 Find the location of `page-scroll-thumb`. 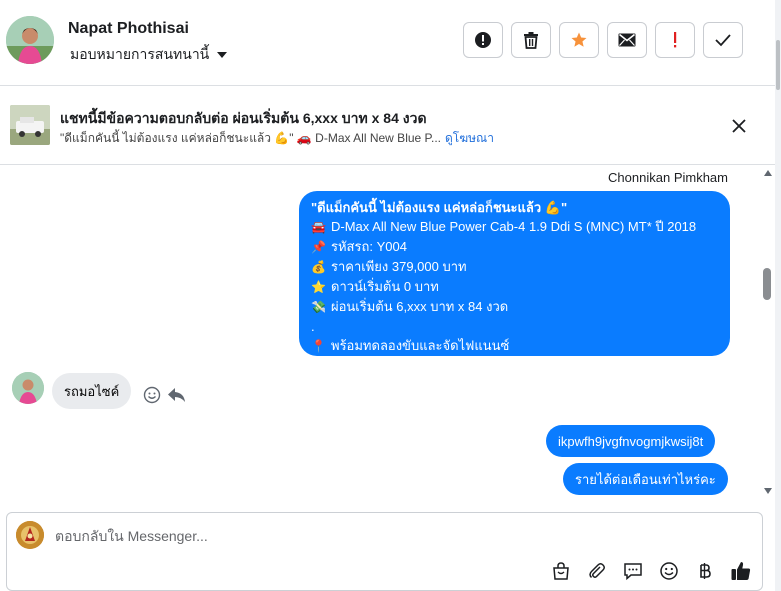

page-scroll-thumb is located at coordinates (778, 65).